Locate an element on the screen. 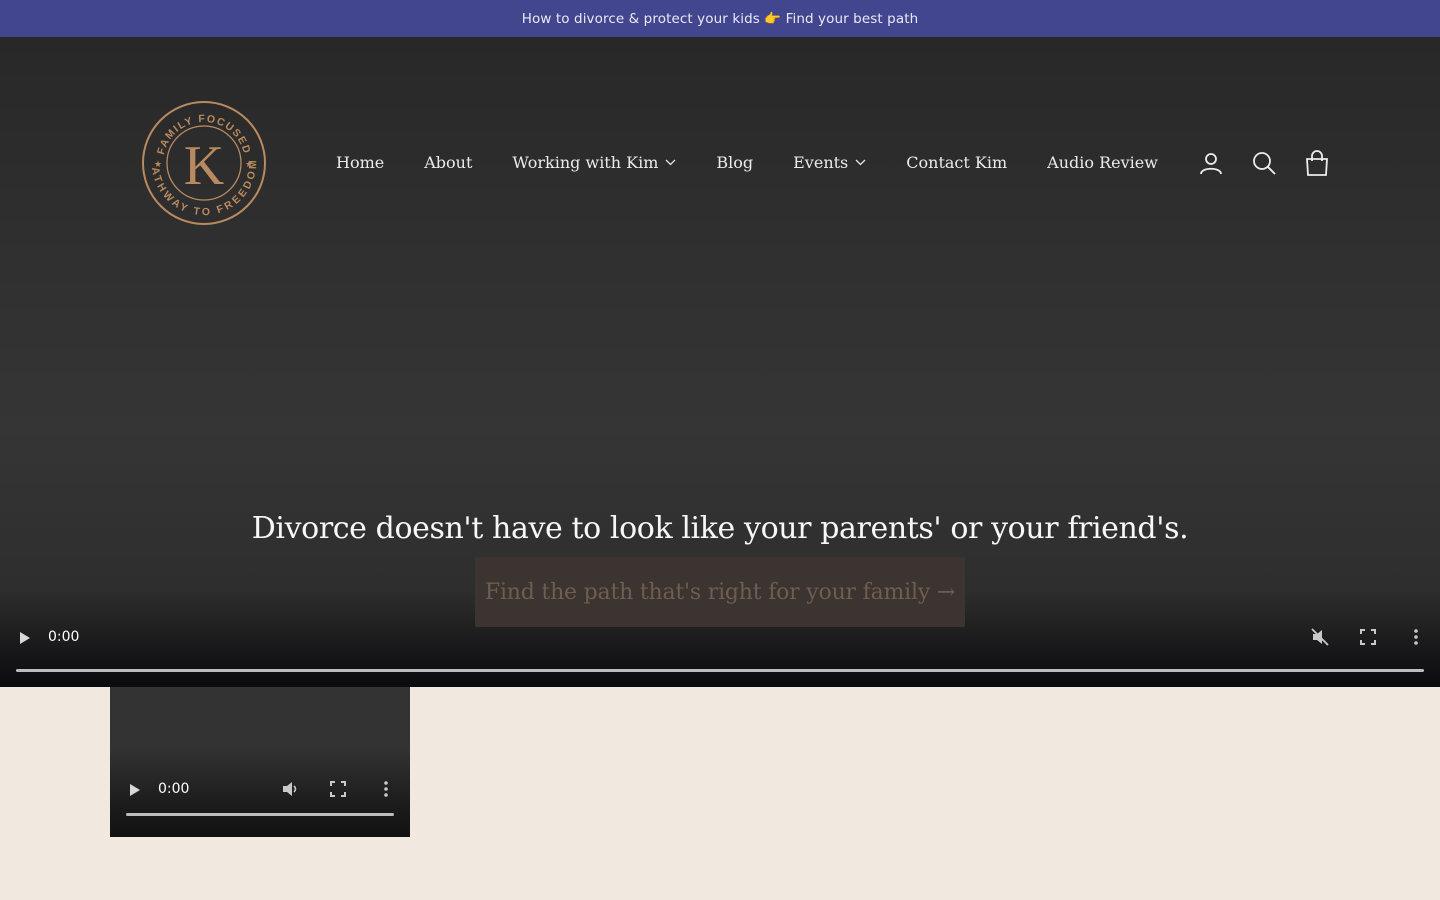  nav-label: Working with Kim is located at coordinates (585, 162).